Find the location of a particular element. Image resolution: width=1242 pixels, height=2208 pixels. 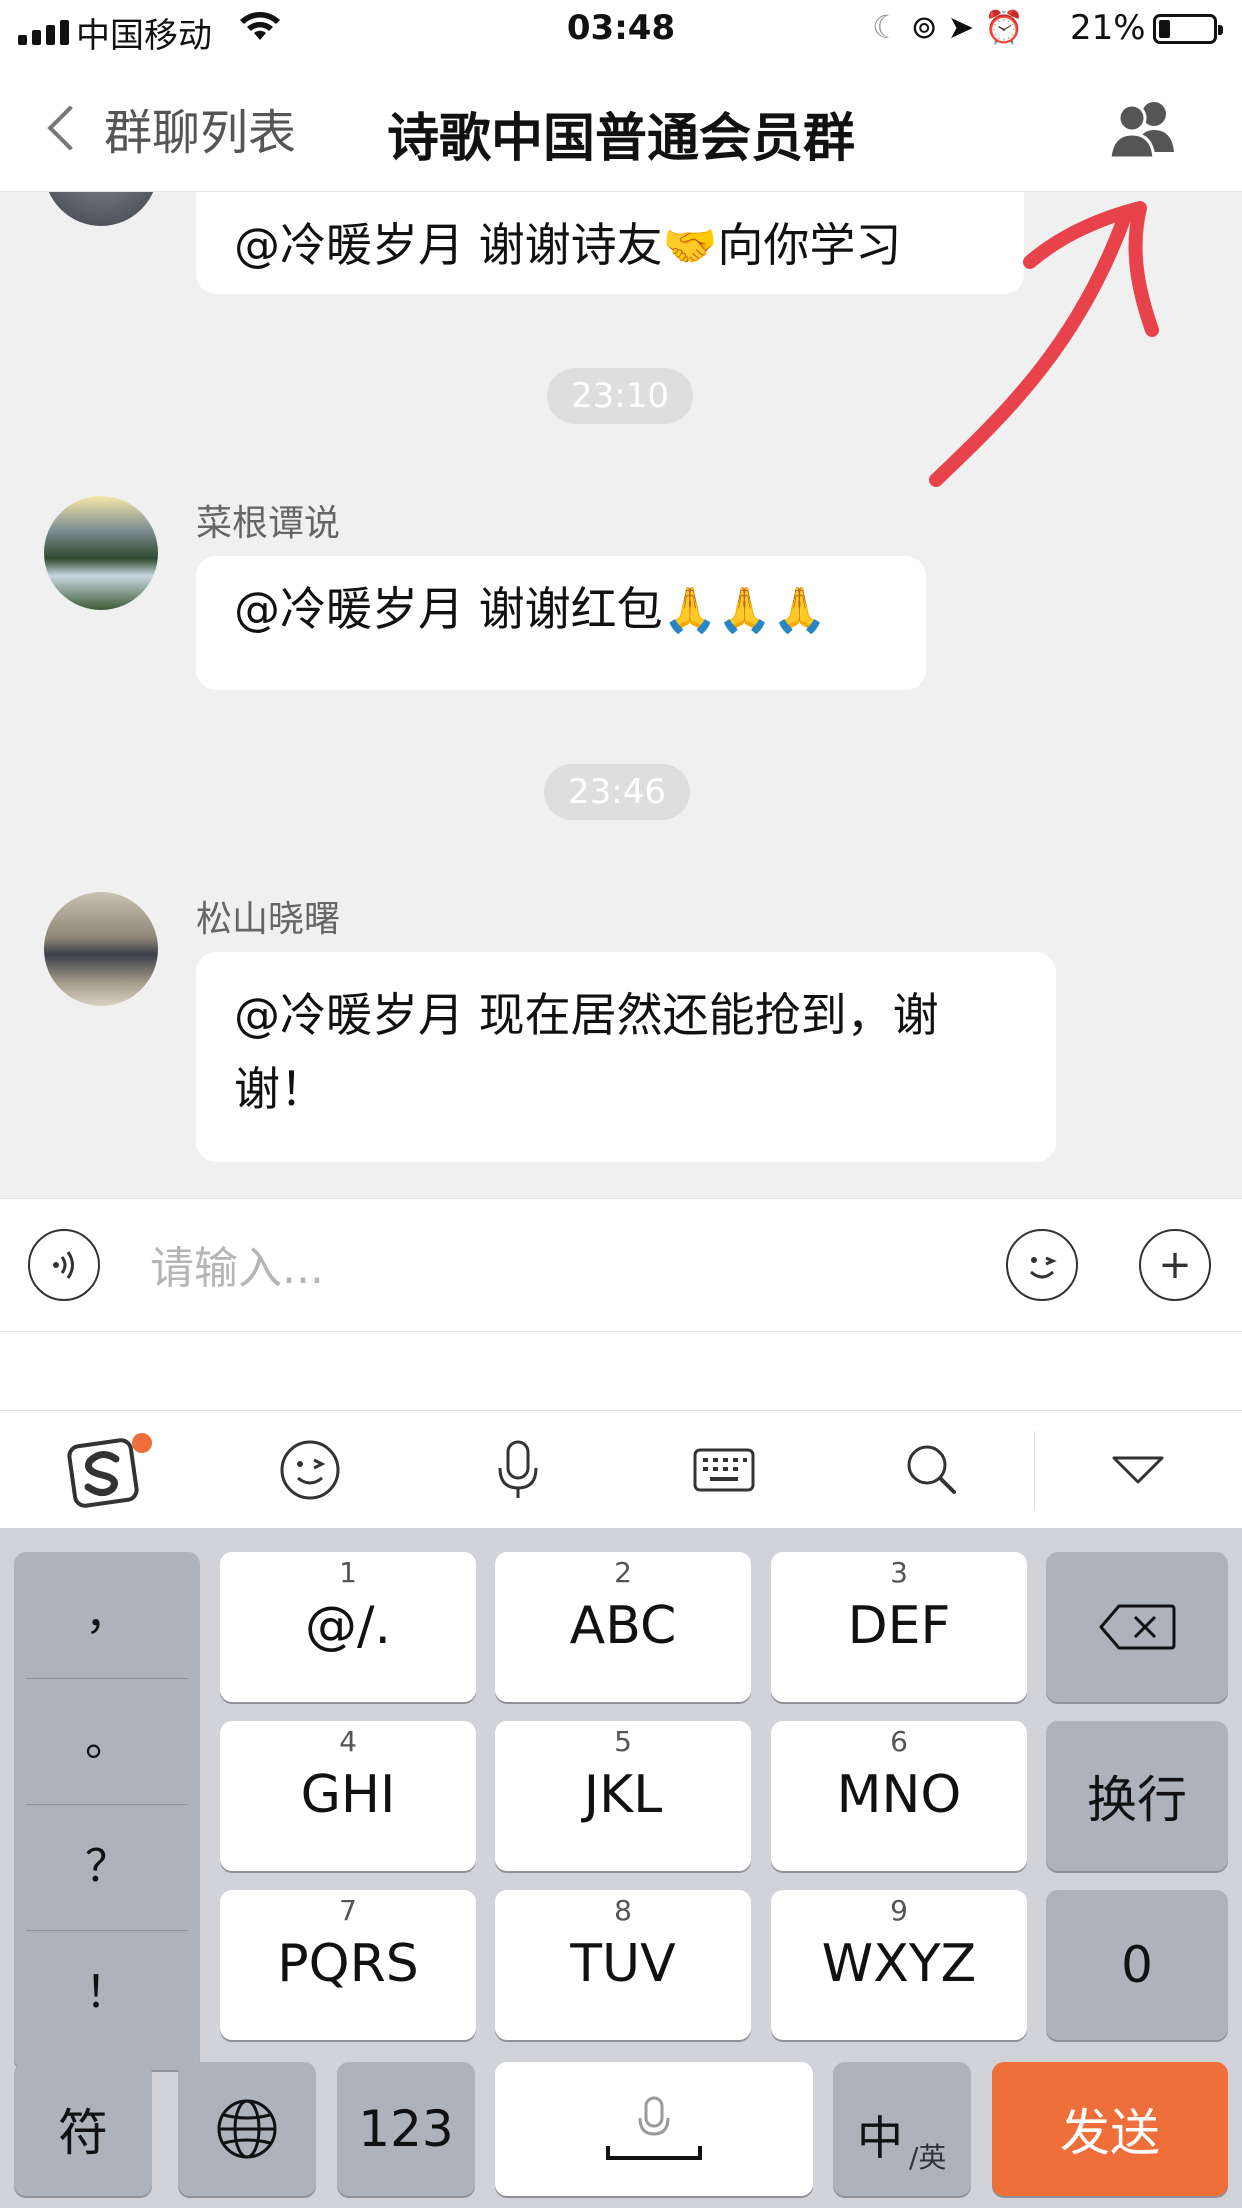

sogou-logo-button is located at coordinates (109, 1471).